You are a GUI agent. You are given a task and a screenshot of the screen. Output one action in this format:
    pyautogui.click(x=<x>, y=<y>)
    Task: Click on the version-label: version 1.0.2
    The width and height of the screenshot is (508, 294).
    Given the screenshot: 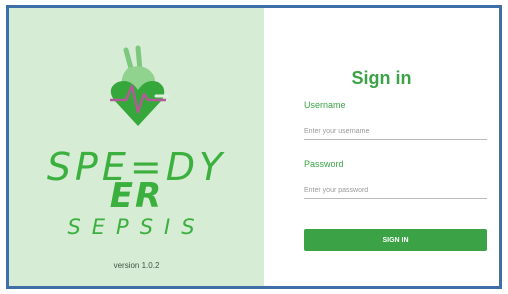 What is the action you would take?
    pyautogui.click(x=136, y=265)
    